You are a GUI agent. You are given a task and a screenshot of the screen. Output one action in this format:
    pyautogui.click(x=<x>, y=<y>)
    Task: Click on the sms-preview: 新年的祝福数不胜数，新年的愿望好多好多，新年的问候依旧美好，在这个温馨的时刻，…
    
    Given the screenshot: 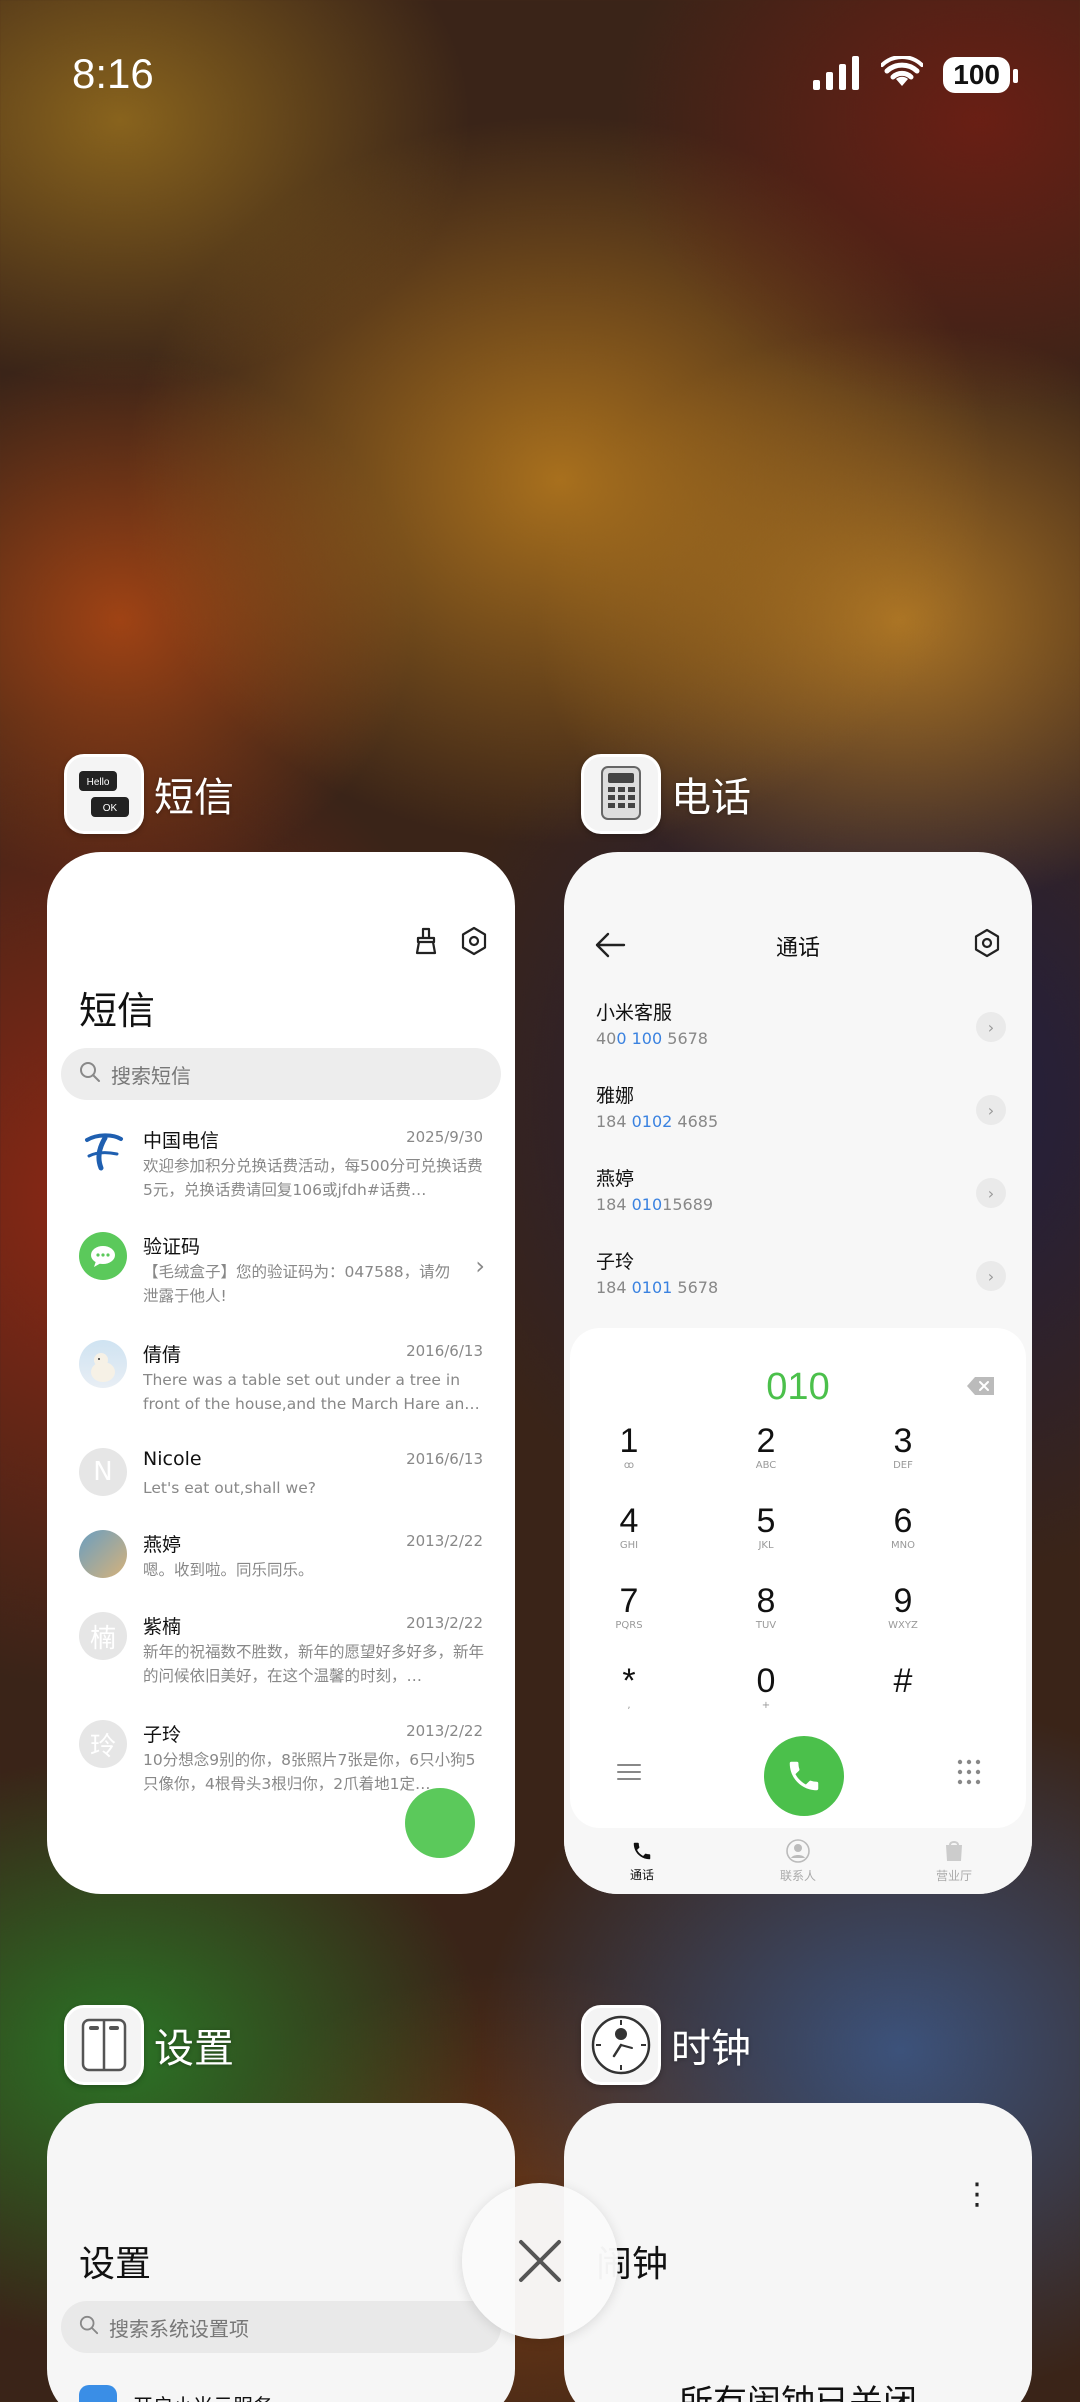 What is the action you would take?
    pyautogui.click(x=314, y=1664)
    